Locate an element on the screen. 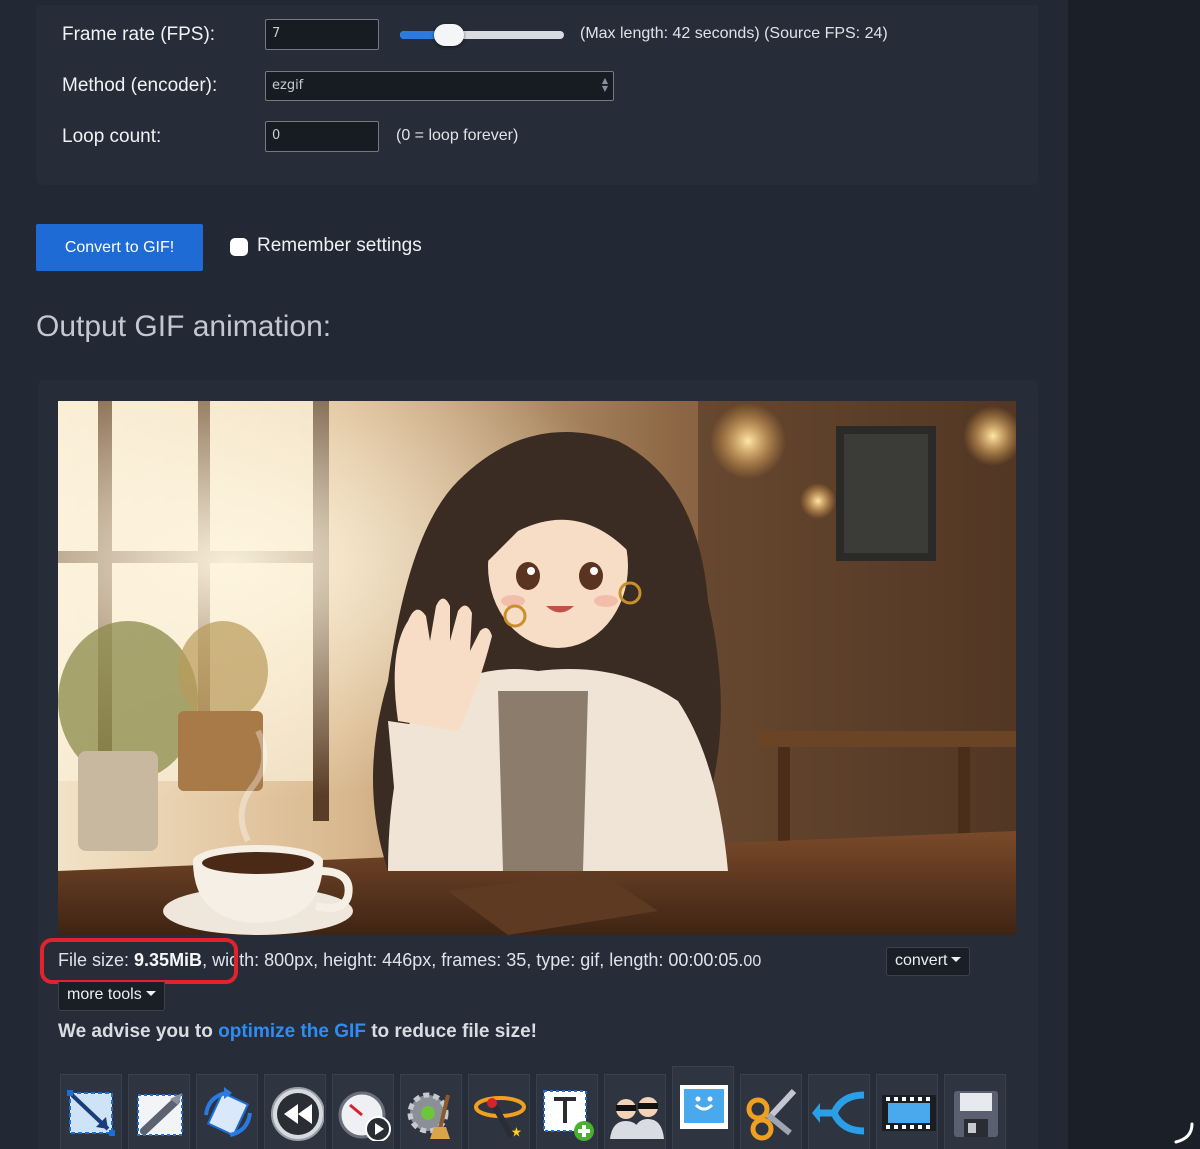 The height and width of the screenshot is (1149, 1200). tool-rotate is located at coordinates (227, 1111).